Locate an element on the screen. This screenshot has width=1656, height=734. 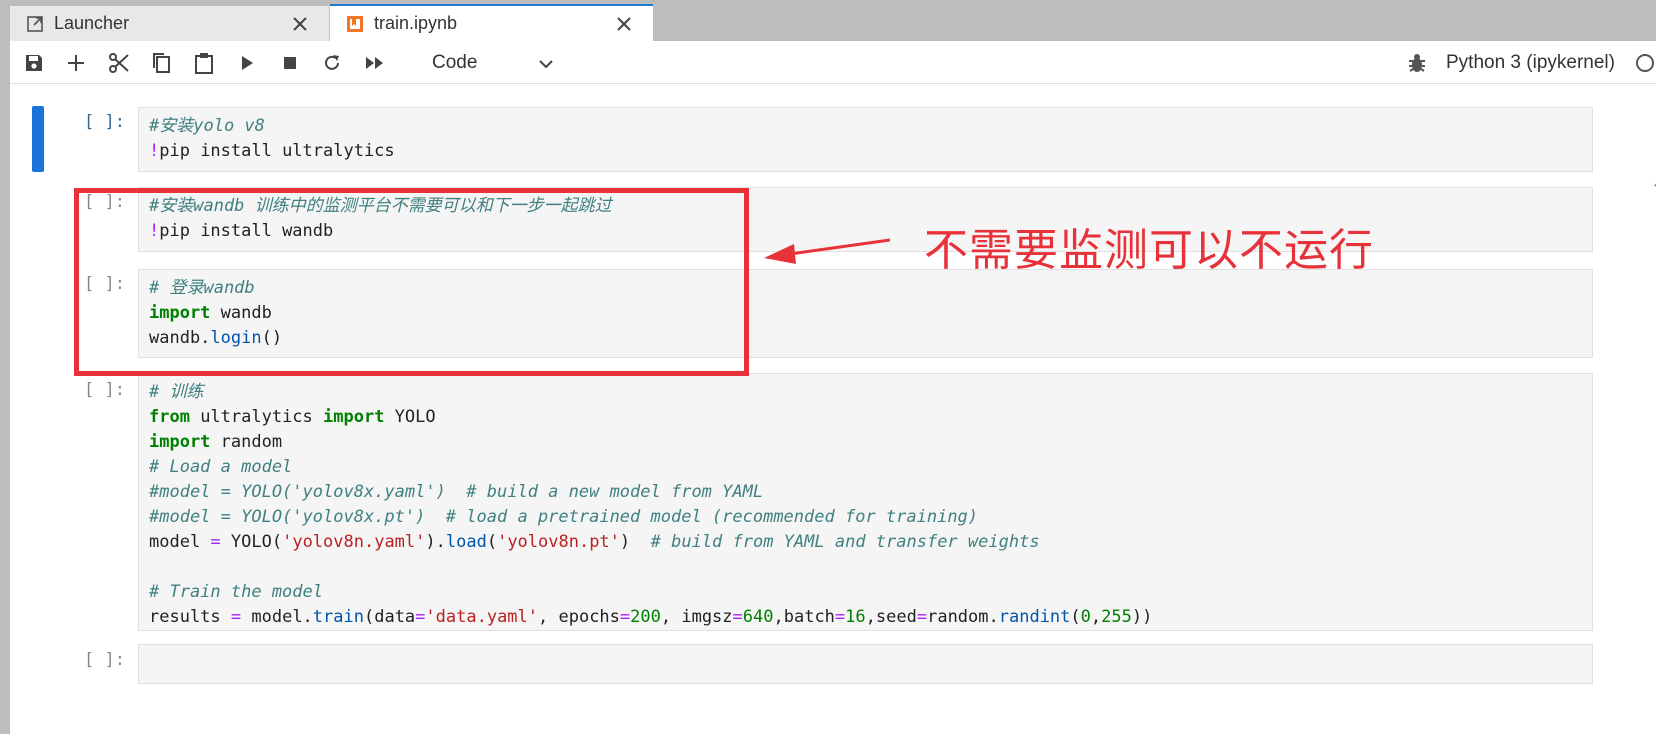
save-icon is located at coordinates (34, 63).